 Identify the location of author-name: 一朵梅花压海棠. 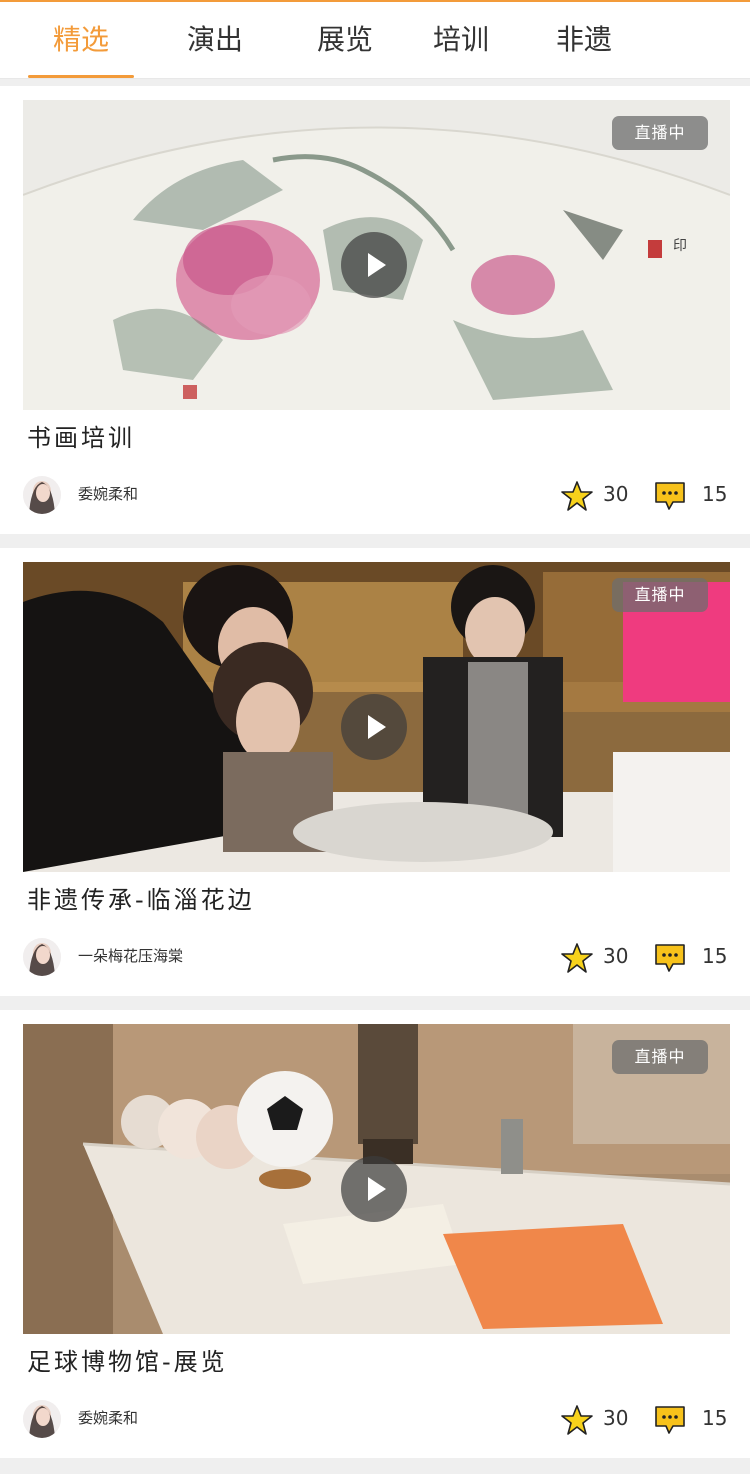
(130, 955).